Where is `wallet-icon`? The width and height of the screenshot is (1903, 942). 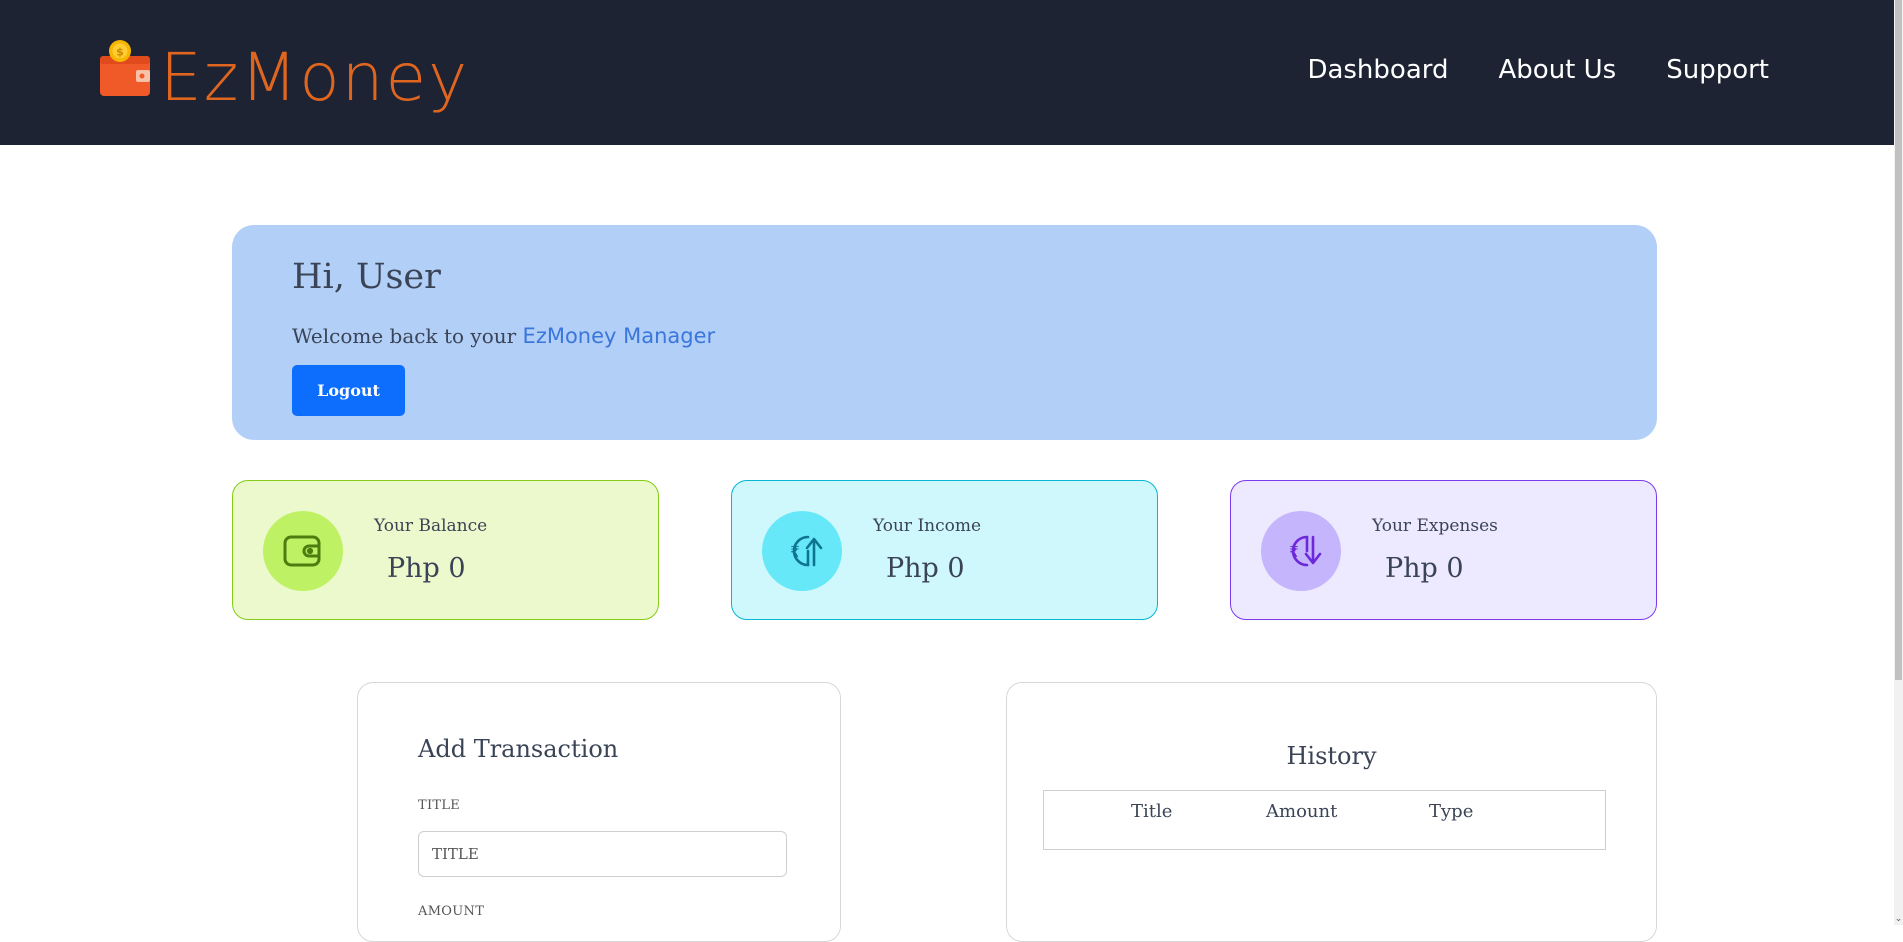
wallet-icon is located at coordinates (302, 551).